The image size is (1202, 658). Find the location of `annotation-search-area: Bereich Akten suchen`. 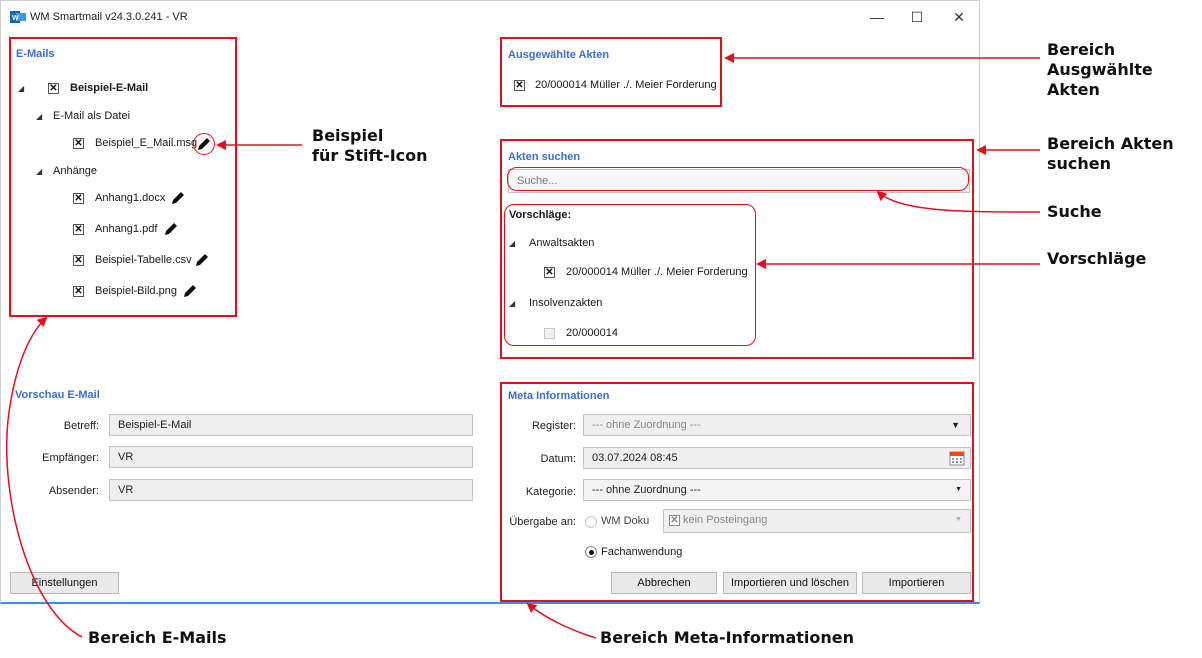

annotation-search-area: Bereich Akten suchen is located at coordinates (1110, 154).